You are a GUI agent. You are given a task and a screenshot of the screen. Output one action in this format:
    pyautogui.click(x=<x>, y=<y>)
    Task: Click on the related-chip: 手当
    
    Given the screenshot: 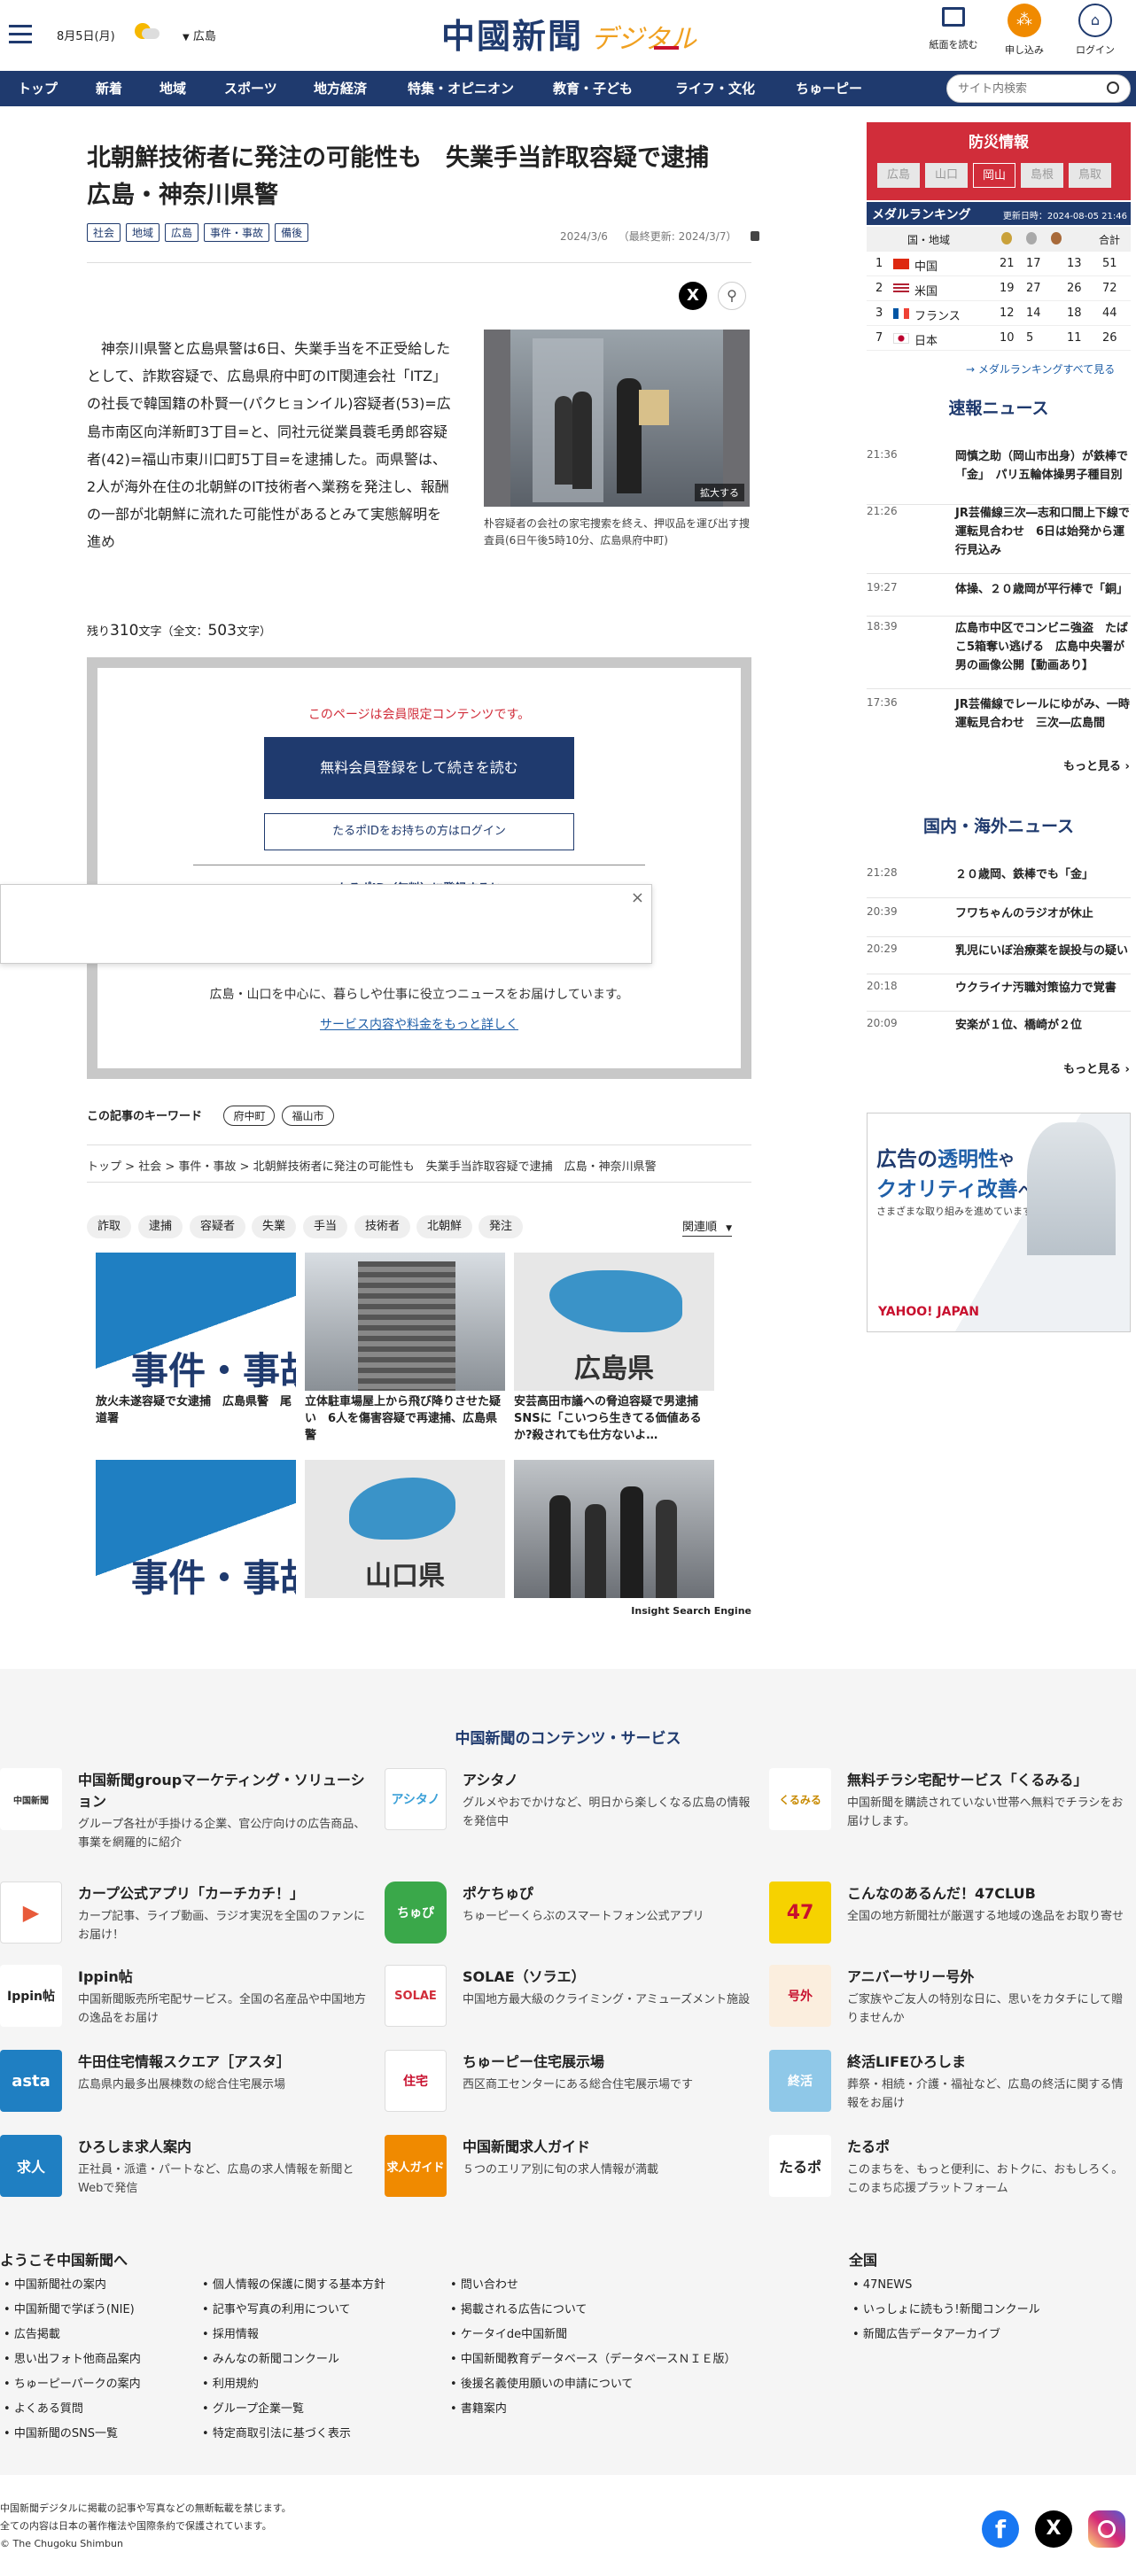 What is the action you would take?
    pyautogui.click(x=325, y=1226)
    